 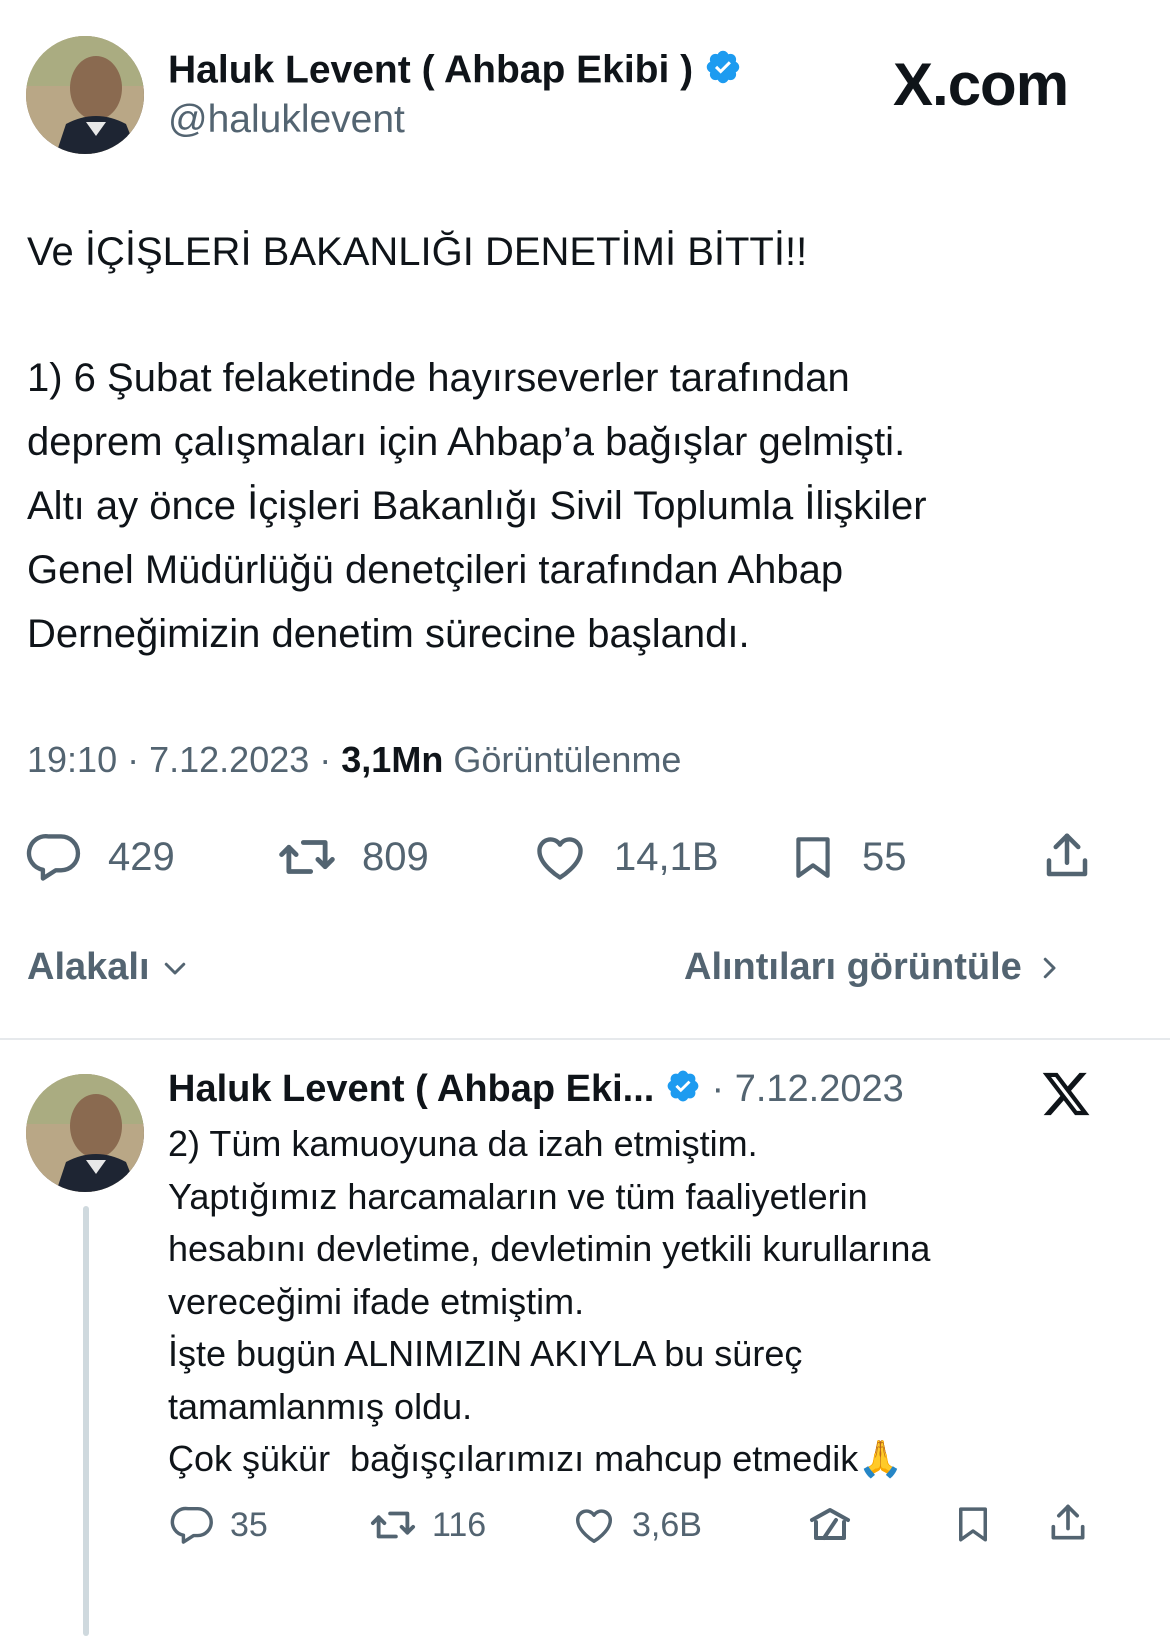 I want to click on related-dropdown: Alakalı, so click(x=108, y=967).